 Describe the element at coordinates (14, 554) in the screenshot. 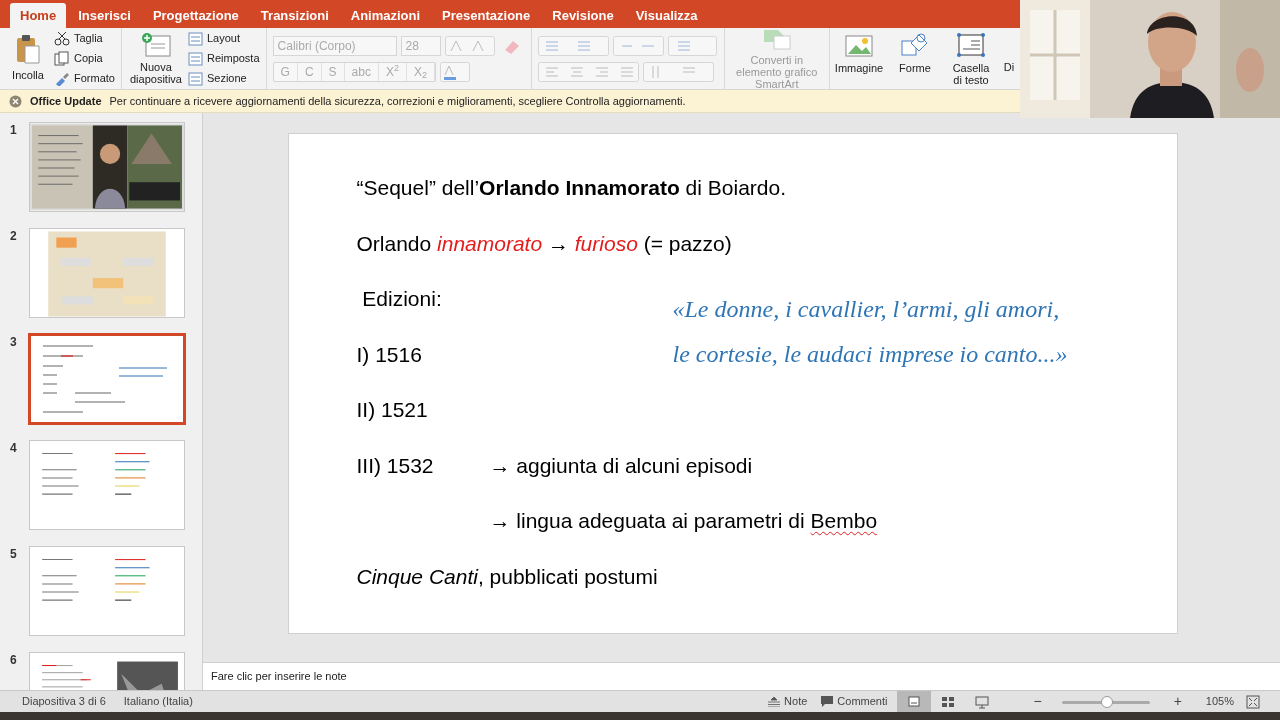

I see `slide-number: 5` at that location.